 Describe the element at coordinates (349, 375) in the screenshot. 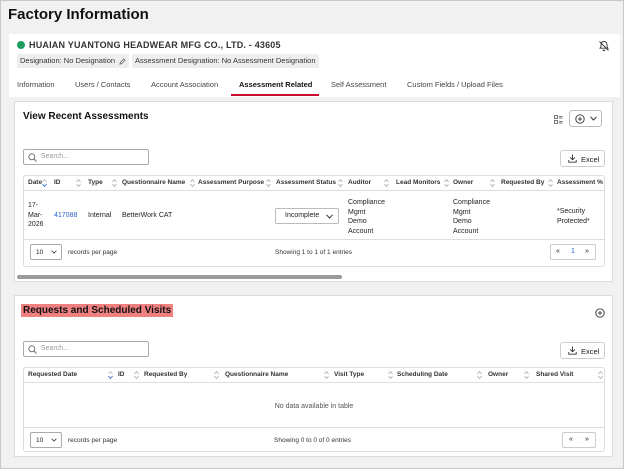

I see `col-visit-type: Visit Type` at that location.